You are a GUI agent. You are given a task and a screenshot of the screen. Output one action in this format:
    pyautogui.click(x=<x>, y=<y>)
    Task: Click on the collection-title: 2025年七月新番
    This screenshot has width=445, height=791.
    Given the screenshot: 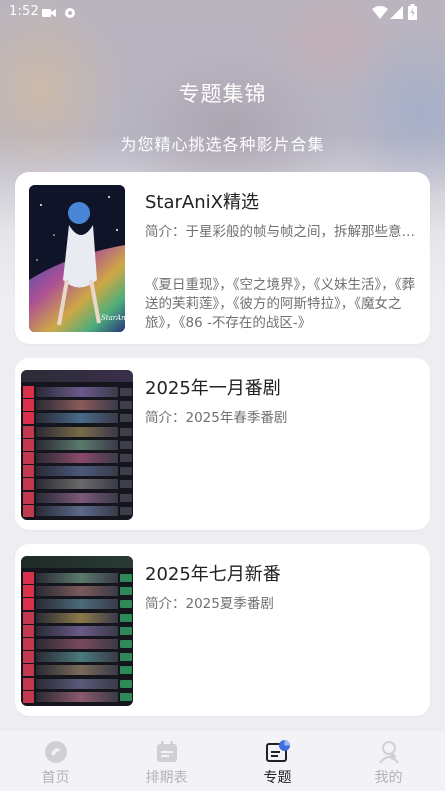 What is the action you would take?
    pyautogui.click(x=213, y=574)
    